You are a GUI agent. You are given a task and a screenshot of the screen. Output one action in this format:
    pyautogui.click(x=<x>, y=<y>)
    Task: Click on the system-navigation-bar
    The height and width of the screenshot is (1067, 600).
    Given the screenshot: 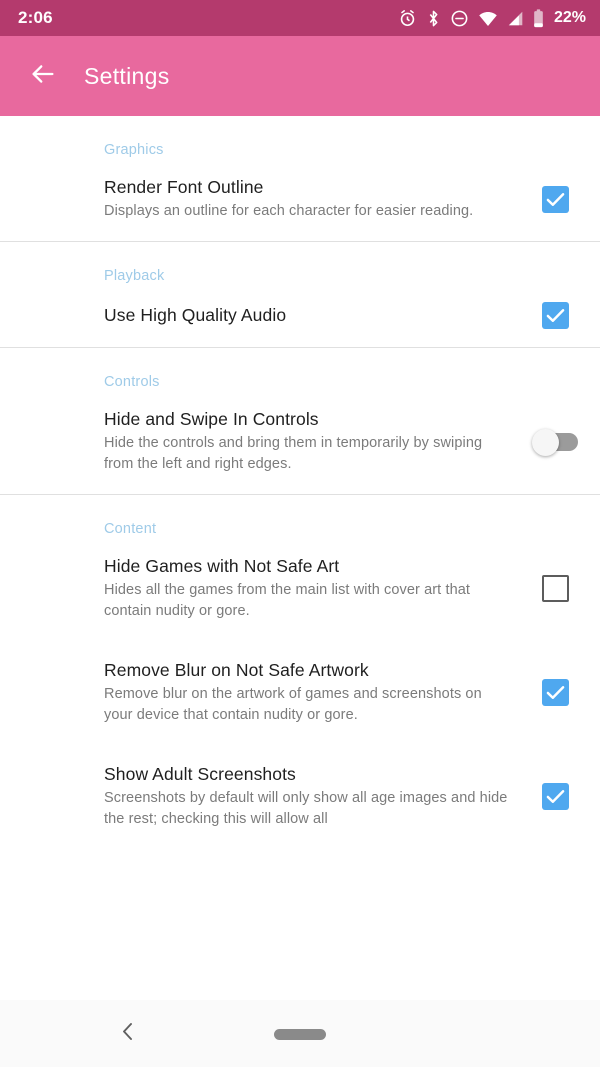 What is the action you would take?
    pyautogui.click(x=300, y=1033)
    